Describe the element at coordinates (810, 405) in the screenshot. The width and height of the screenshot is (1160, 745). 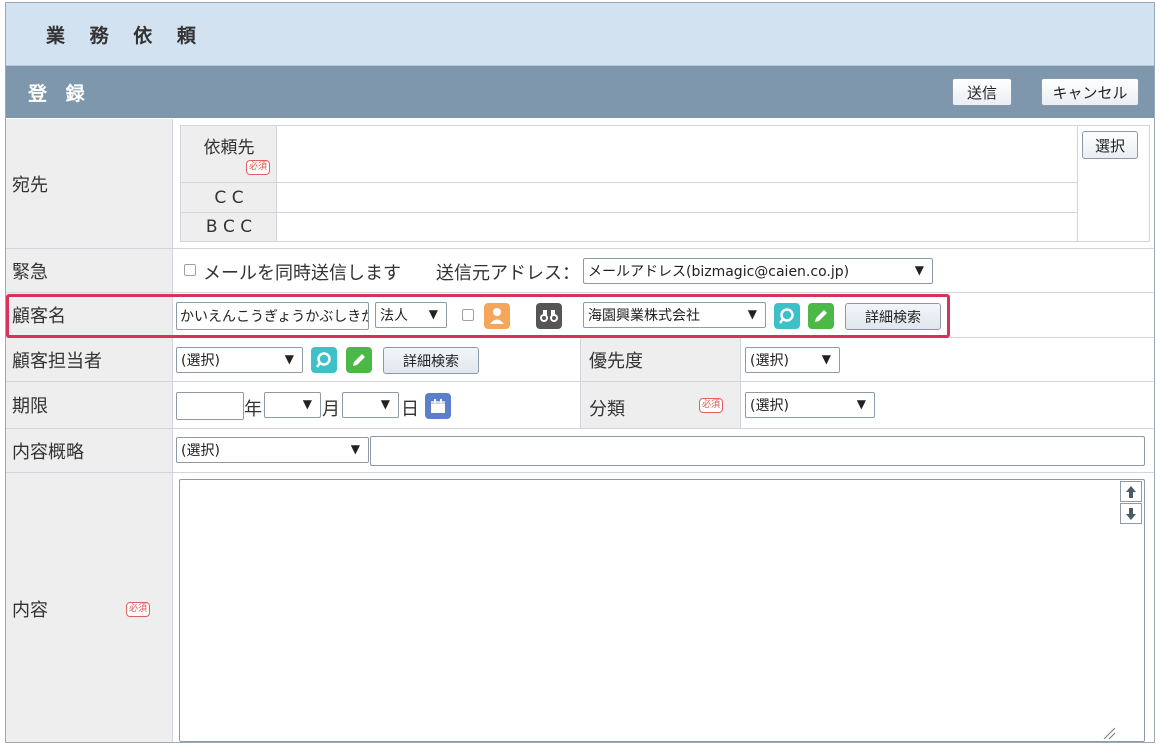
I see `category-select: (選択) ▼` at that location.